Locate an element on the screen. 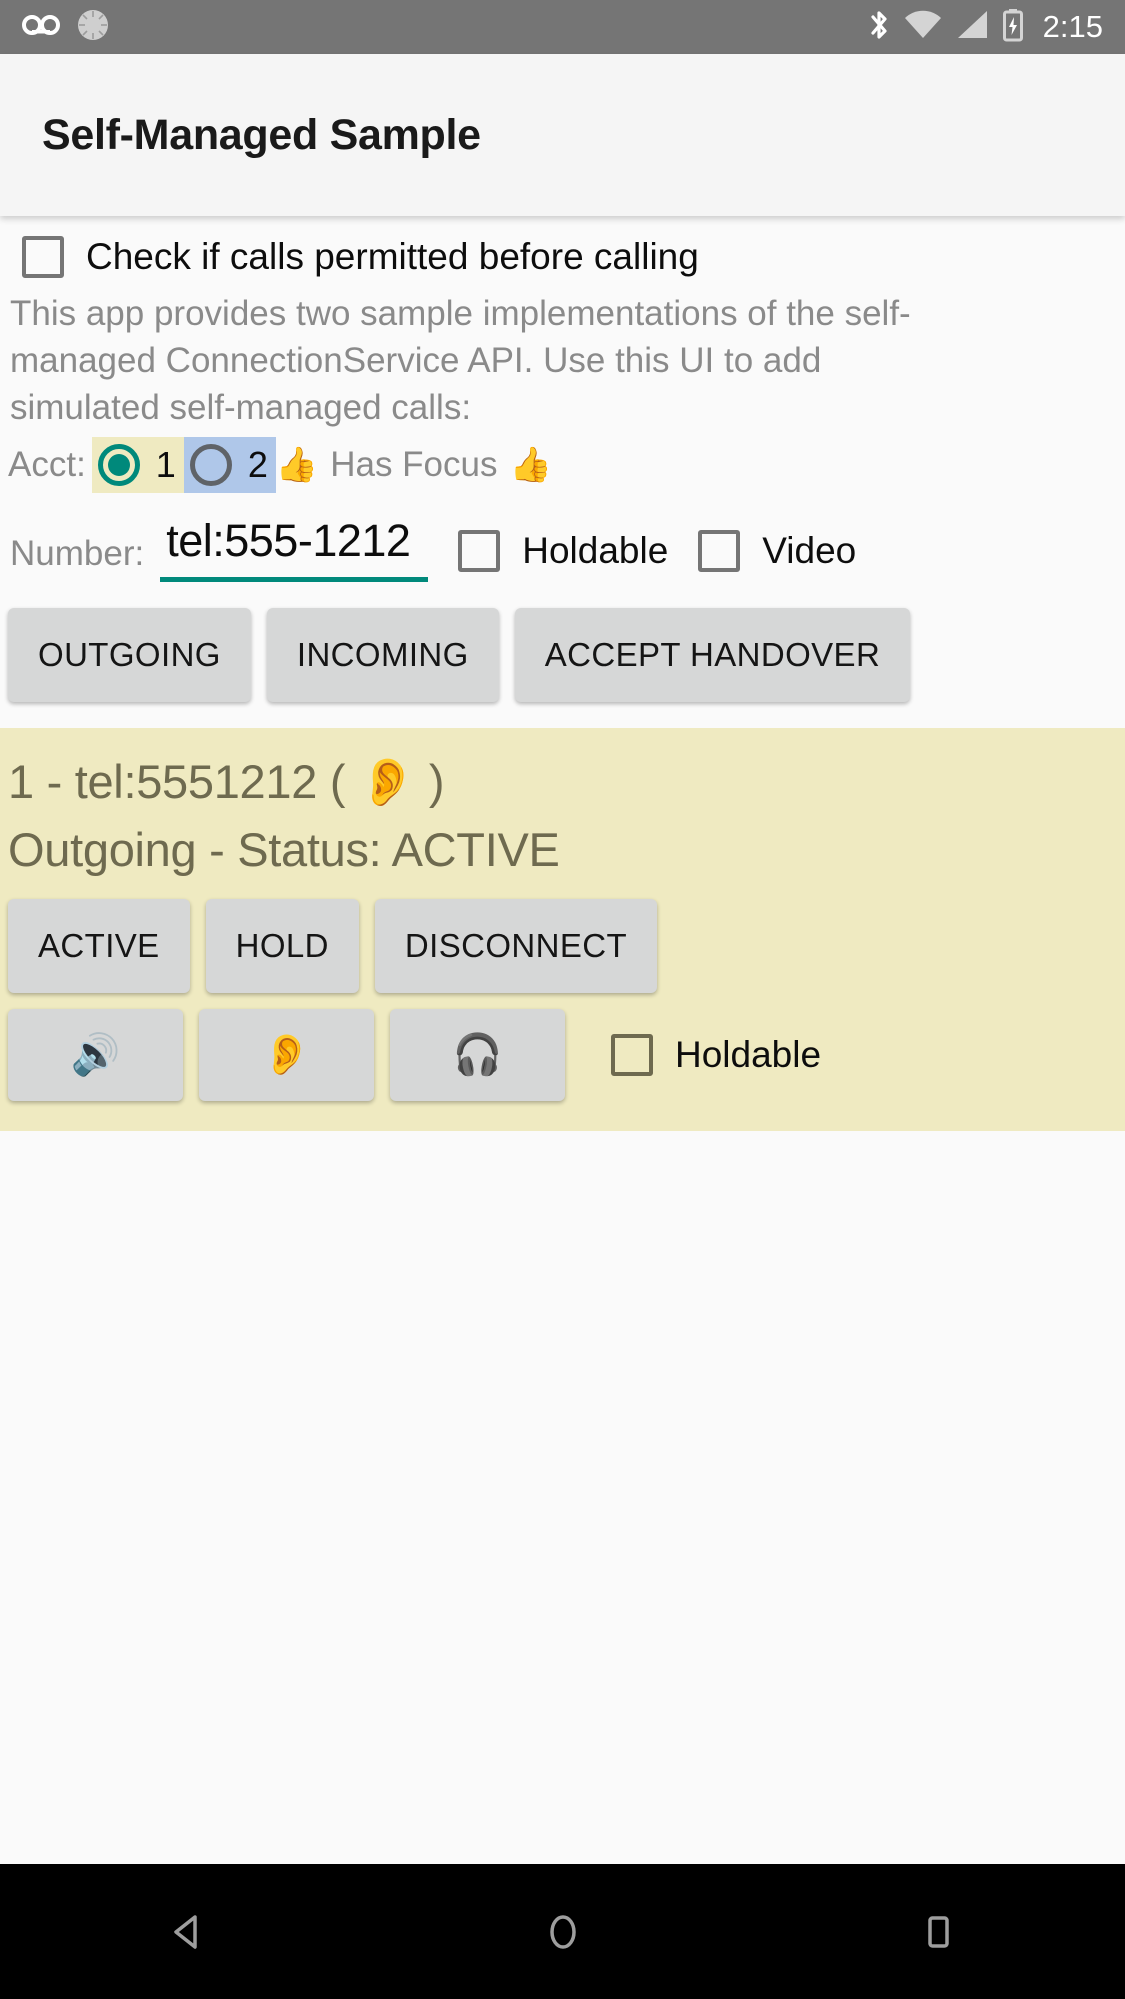 This screenshot has width=1125, height=1999. call-active-button: ACTIVE is located at coordinates (99, 946).